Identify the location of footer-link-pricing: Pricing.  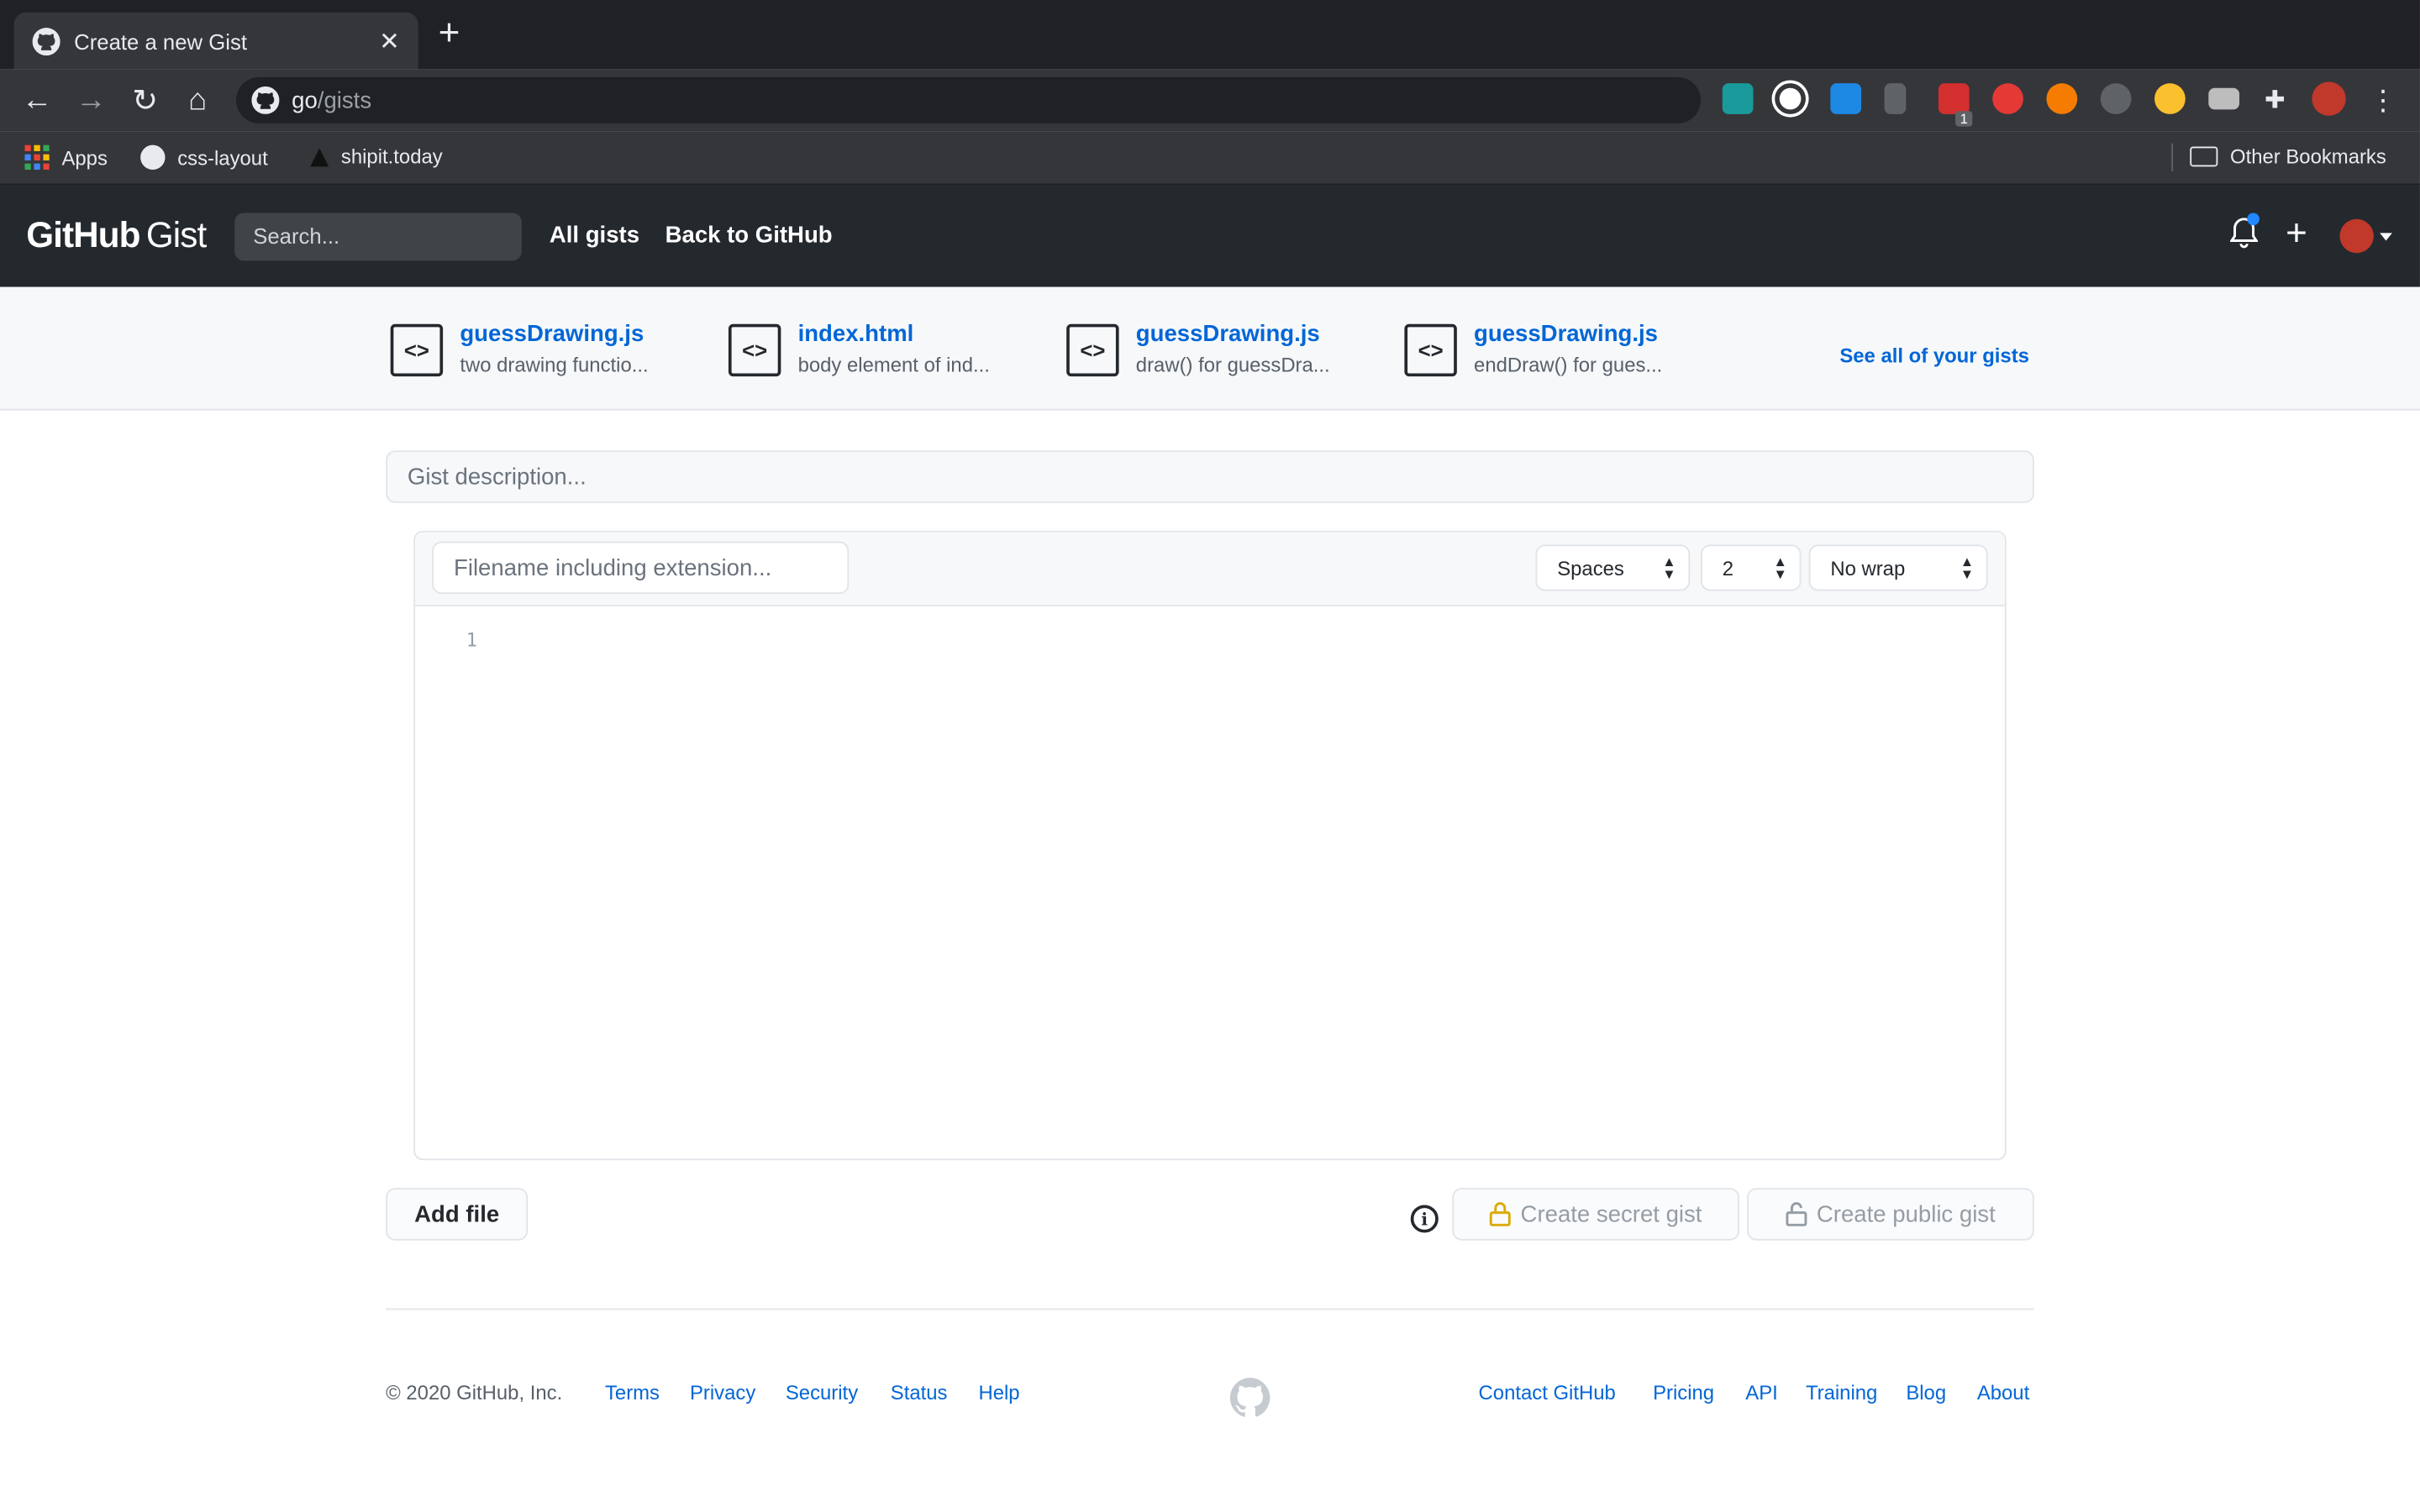
(1683, 1392).